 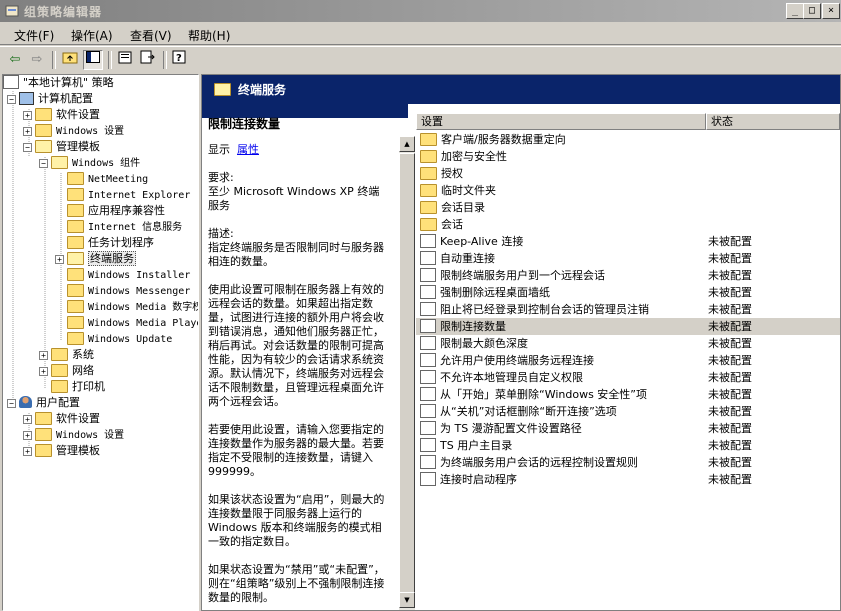 What do you see at coordinates (151, 35) in the screenshot?
I see `menu-view: 查看(V)` at bounding box center [151, 35].